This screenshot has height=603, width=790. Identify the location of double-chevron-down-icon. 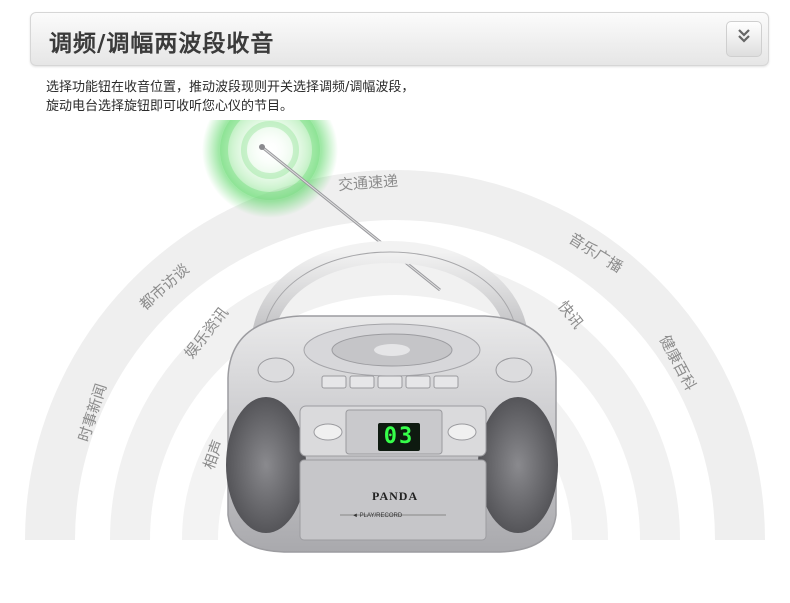
(744, 39).